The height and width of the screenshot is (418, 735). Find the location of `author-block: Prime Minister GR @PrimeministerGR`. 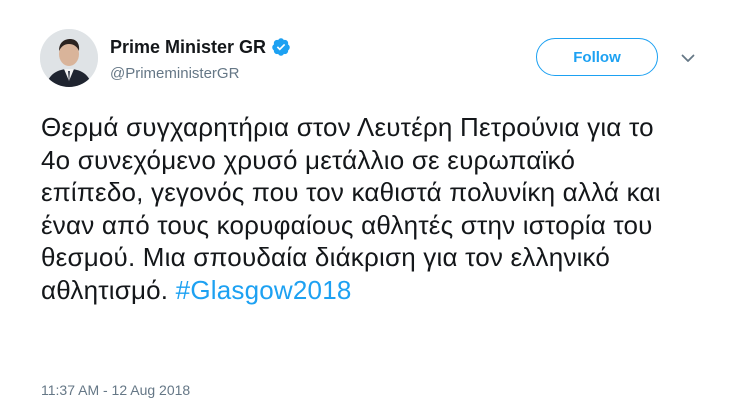

author-block: Prime Minister GR @PrimeministerGR is located at coordinates (200, 58).